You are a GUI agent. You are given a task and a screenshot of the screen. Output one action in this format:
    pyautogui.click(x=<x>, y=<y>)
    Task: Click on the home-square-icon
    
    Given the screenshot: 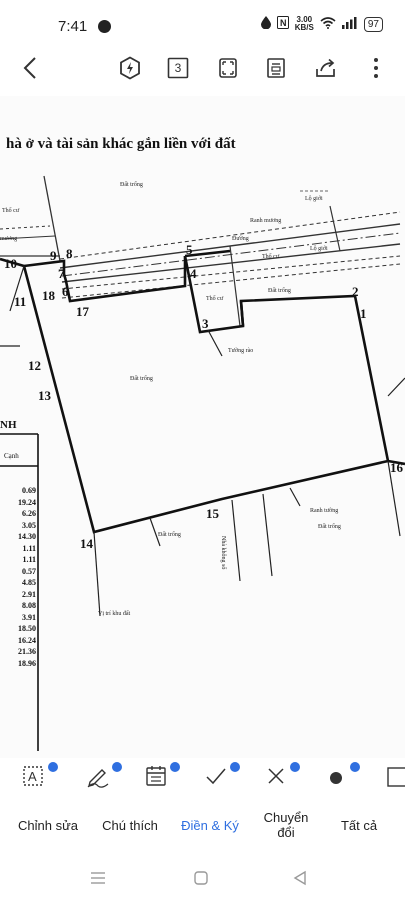 What is the action you would take?
    pyautogui.click(x=201, y=878)
    